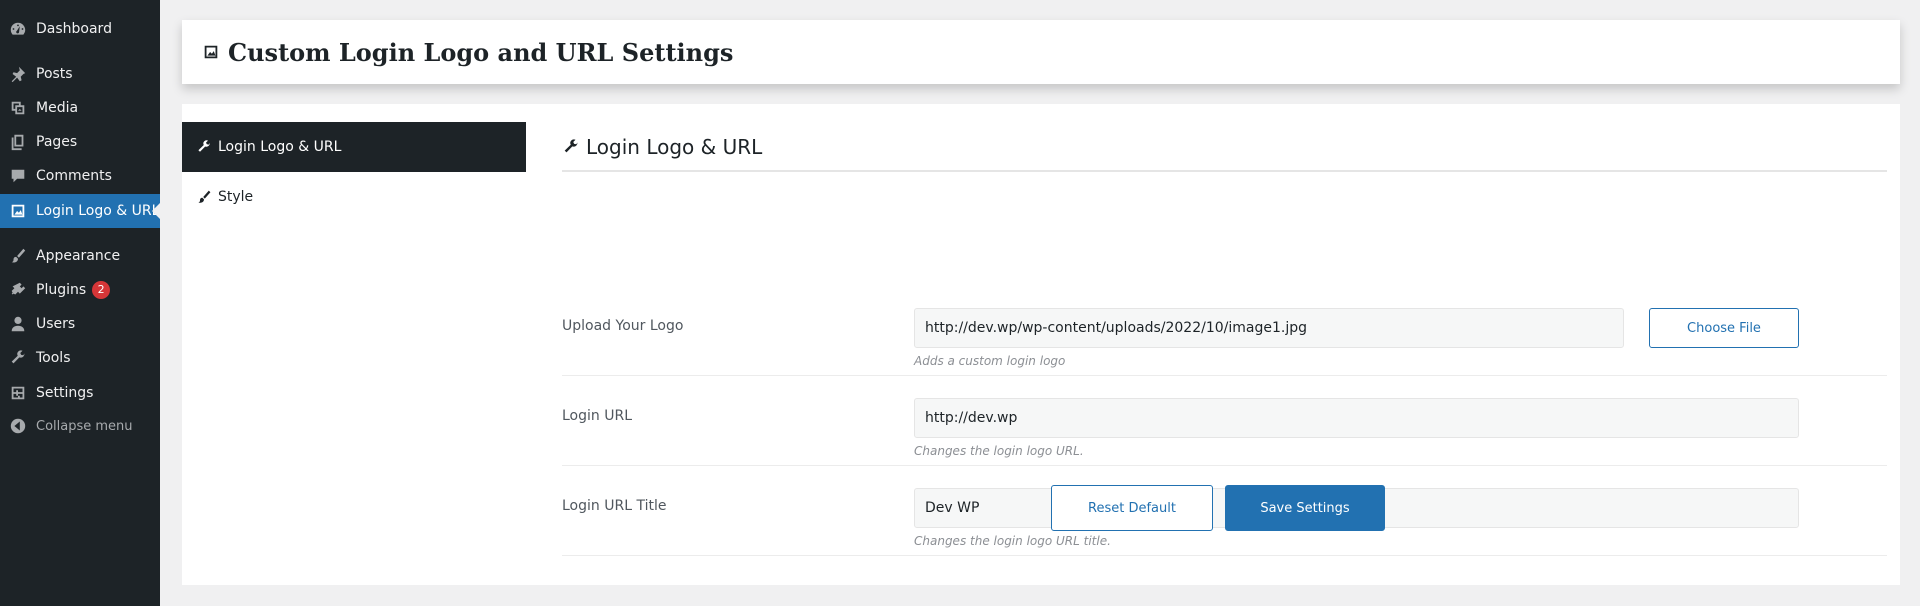 The height and width of the screenshot is (606, 1920). I want to click on sidebar-item-appearance: Appearance, so click(80, 256).